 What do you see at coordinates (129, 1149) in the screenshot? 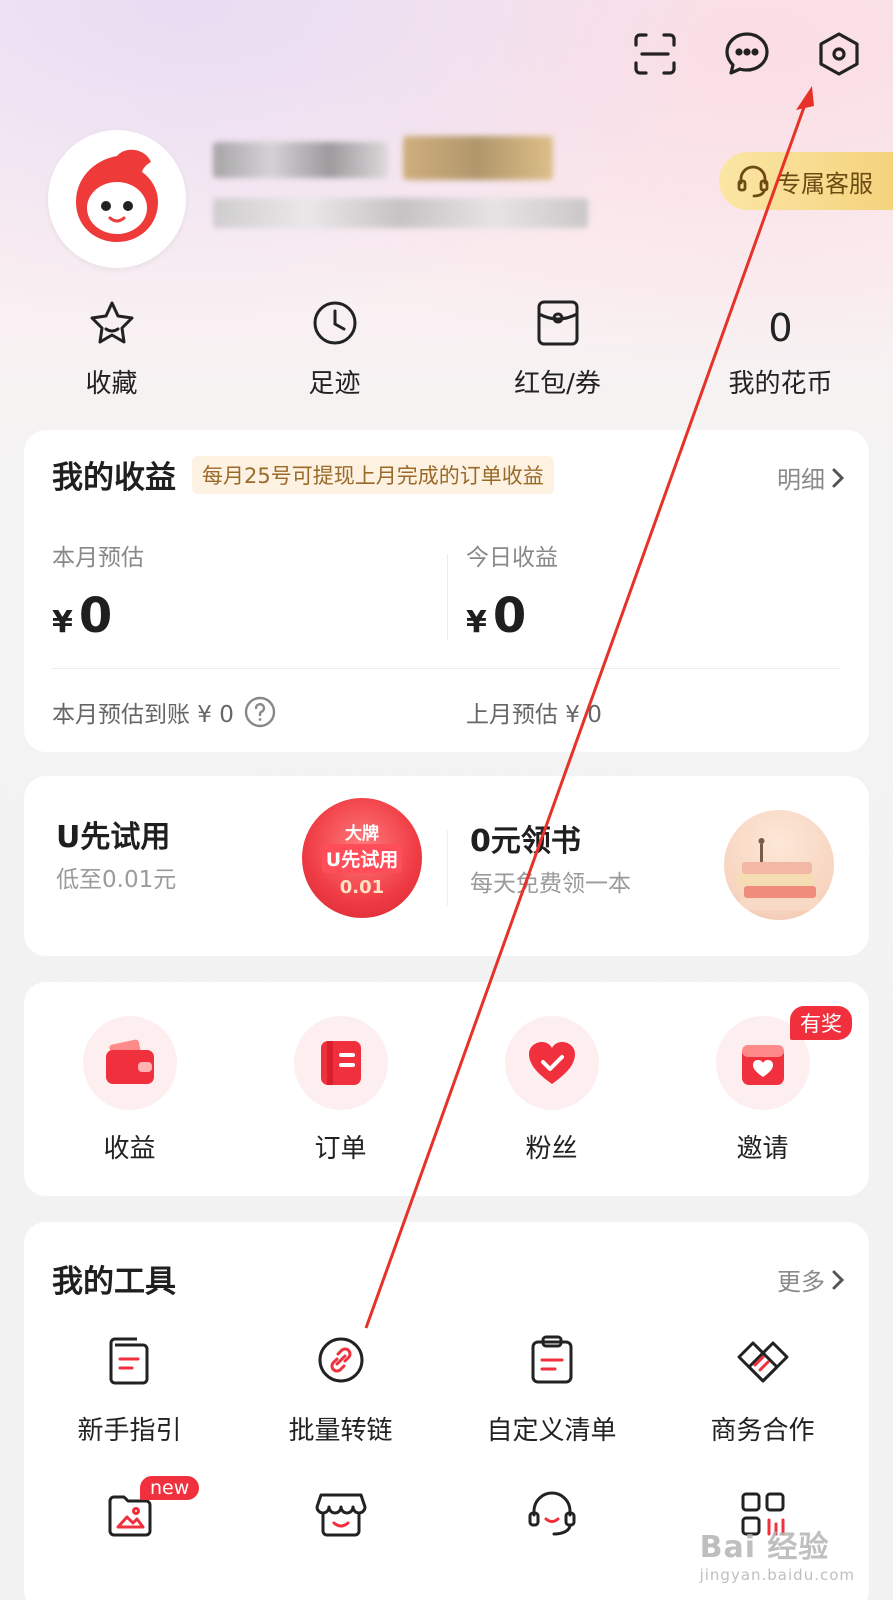
I see `entry-label: 收益` at bounding box center [129, 1149].